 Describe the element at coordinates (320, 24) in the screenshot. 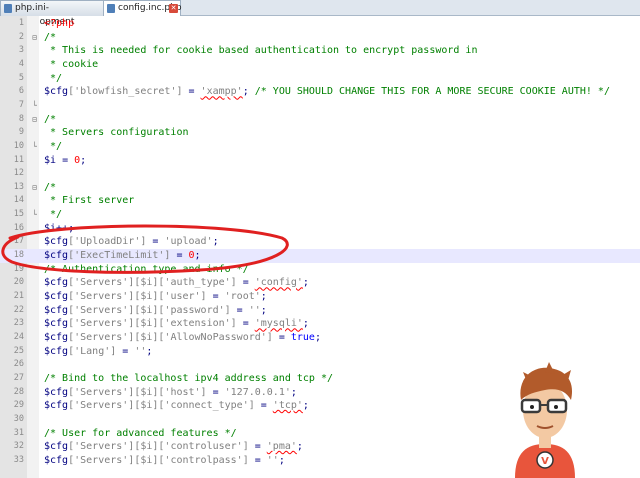

I see `code-line: 1 <?php` at that location.